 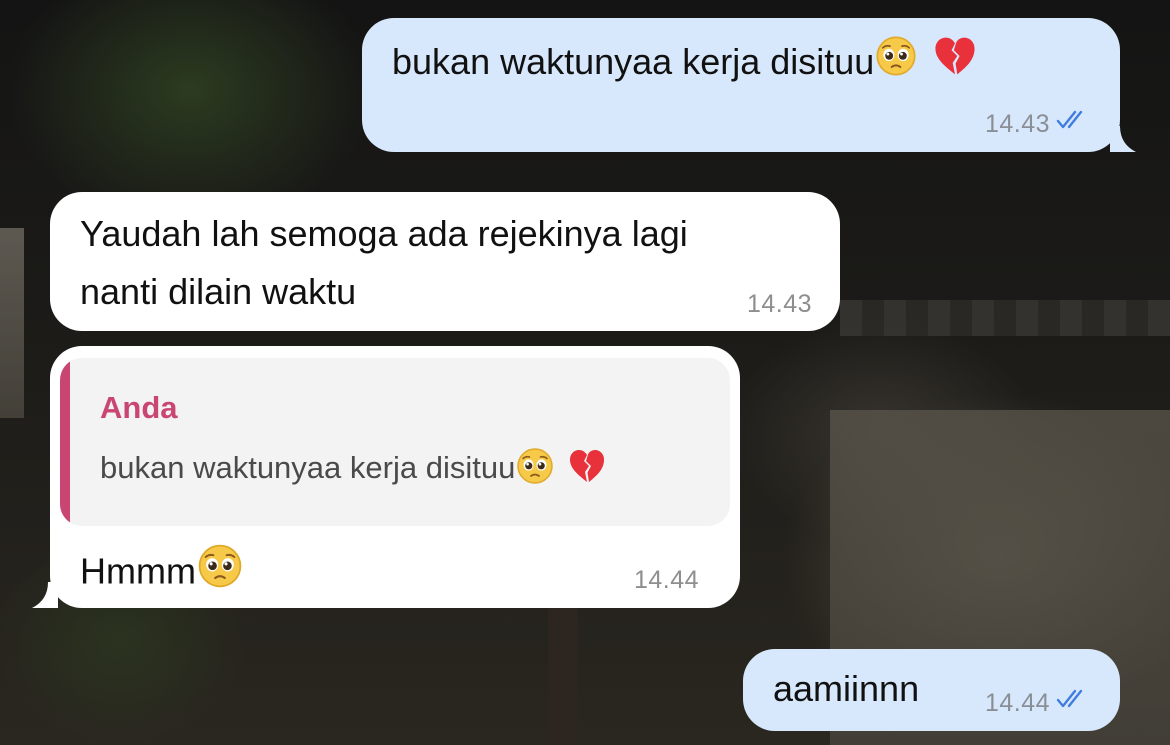 What do you see at coordinates (846, 688) in the screenshot?
I see `message-text: aamiinnn` at bounding box center [846, 688].